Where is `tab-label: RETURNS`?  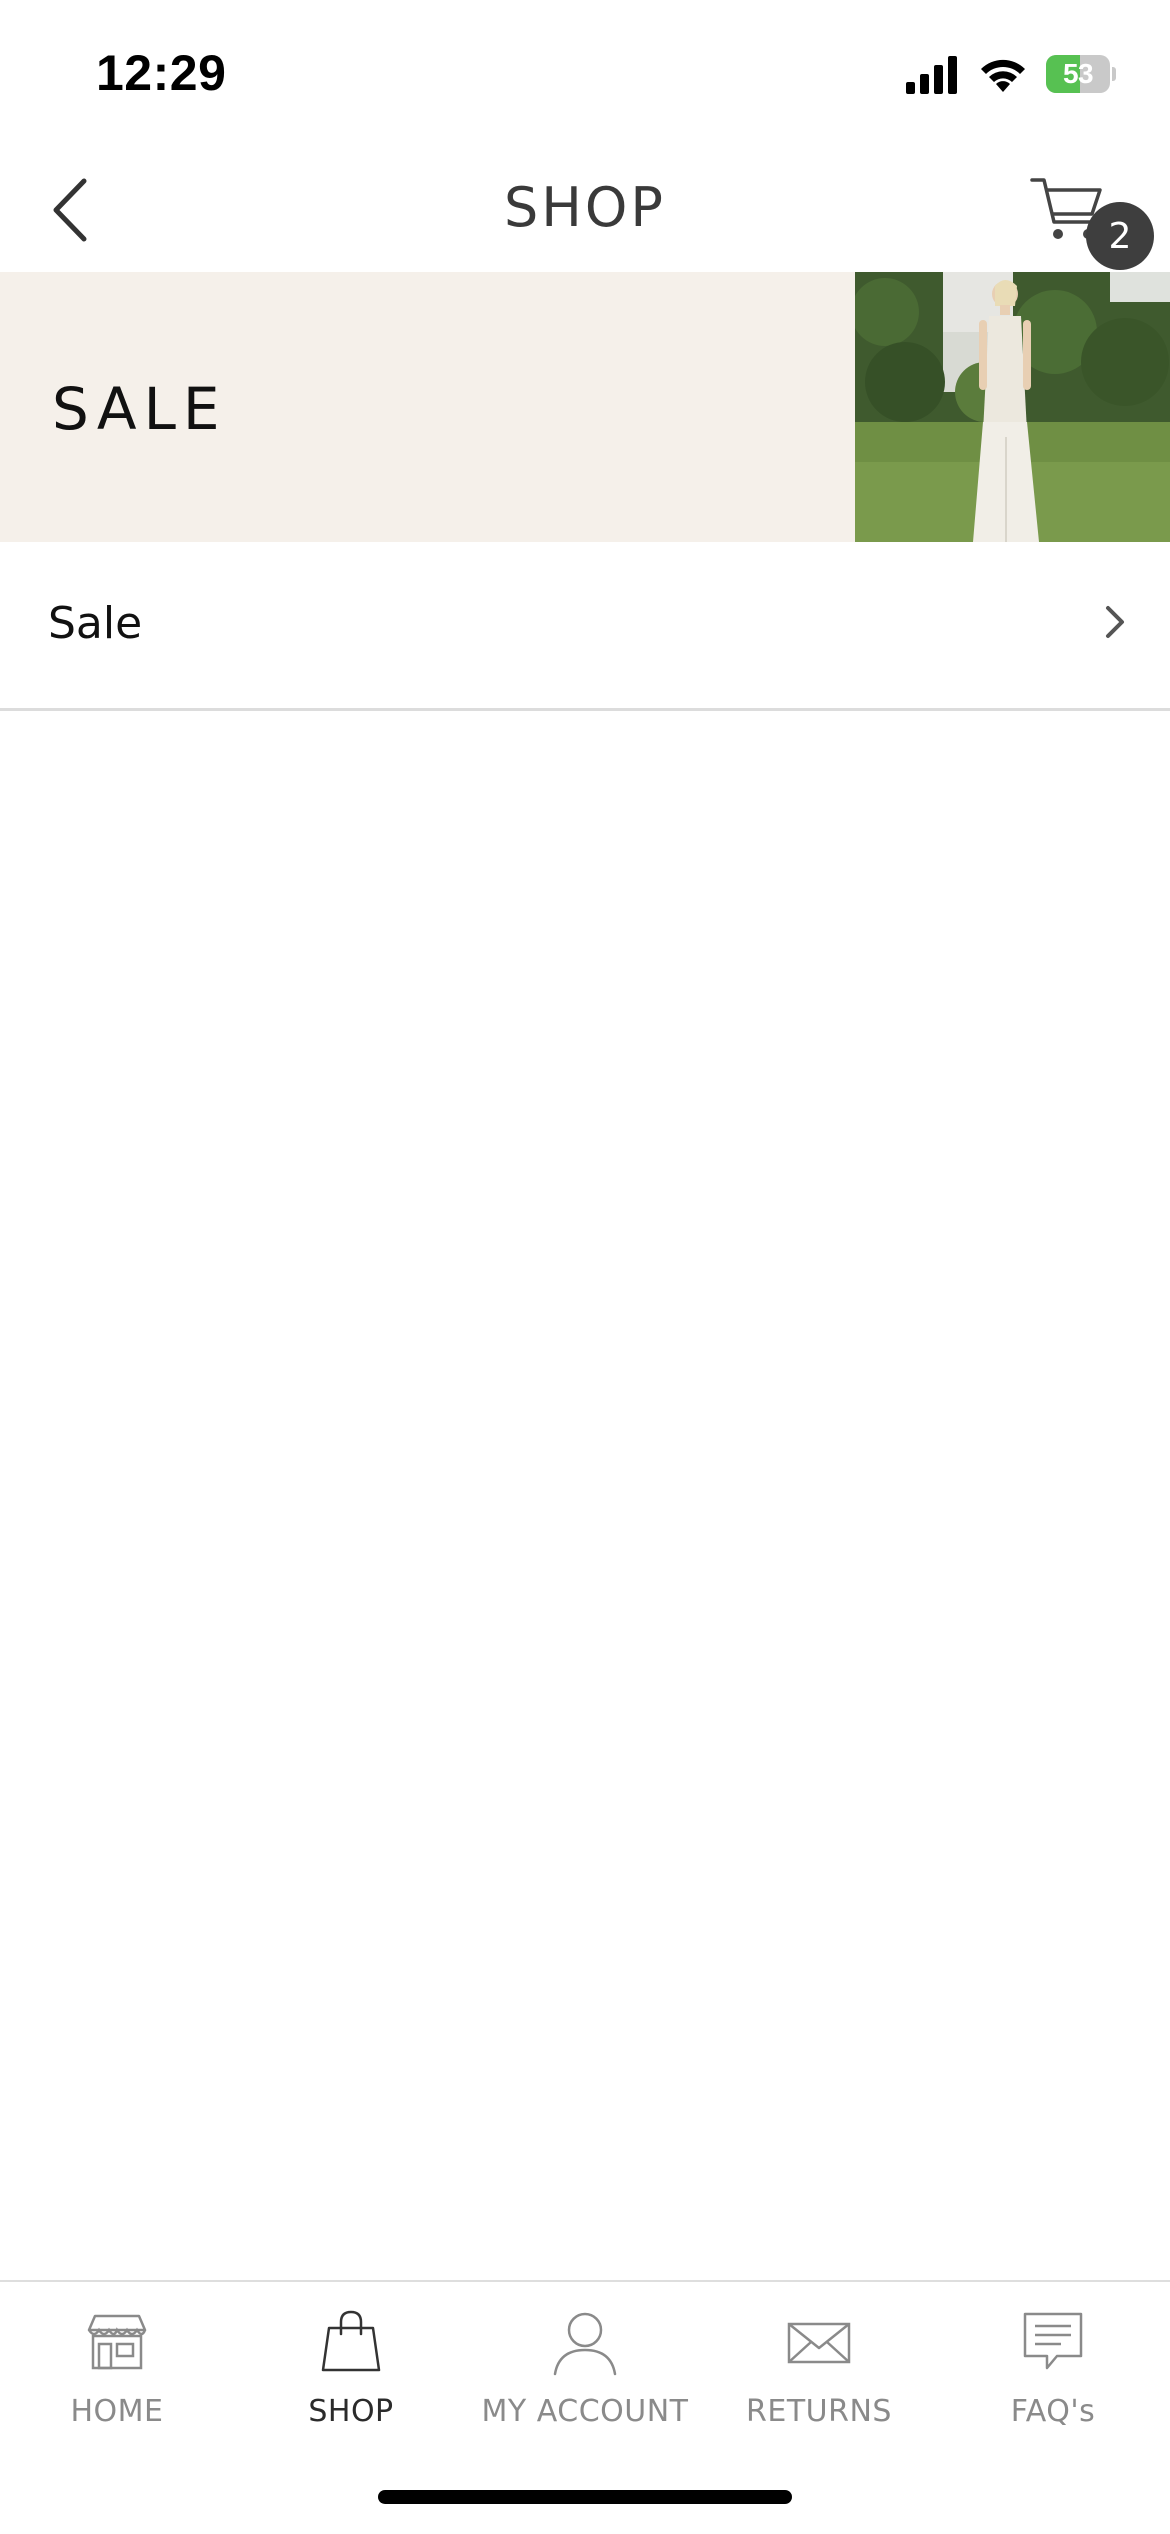 tab-label: RETURNS is located at coordinates (819, 2411).